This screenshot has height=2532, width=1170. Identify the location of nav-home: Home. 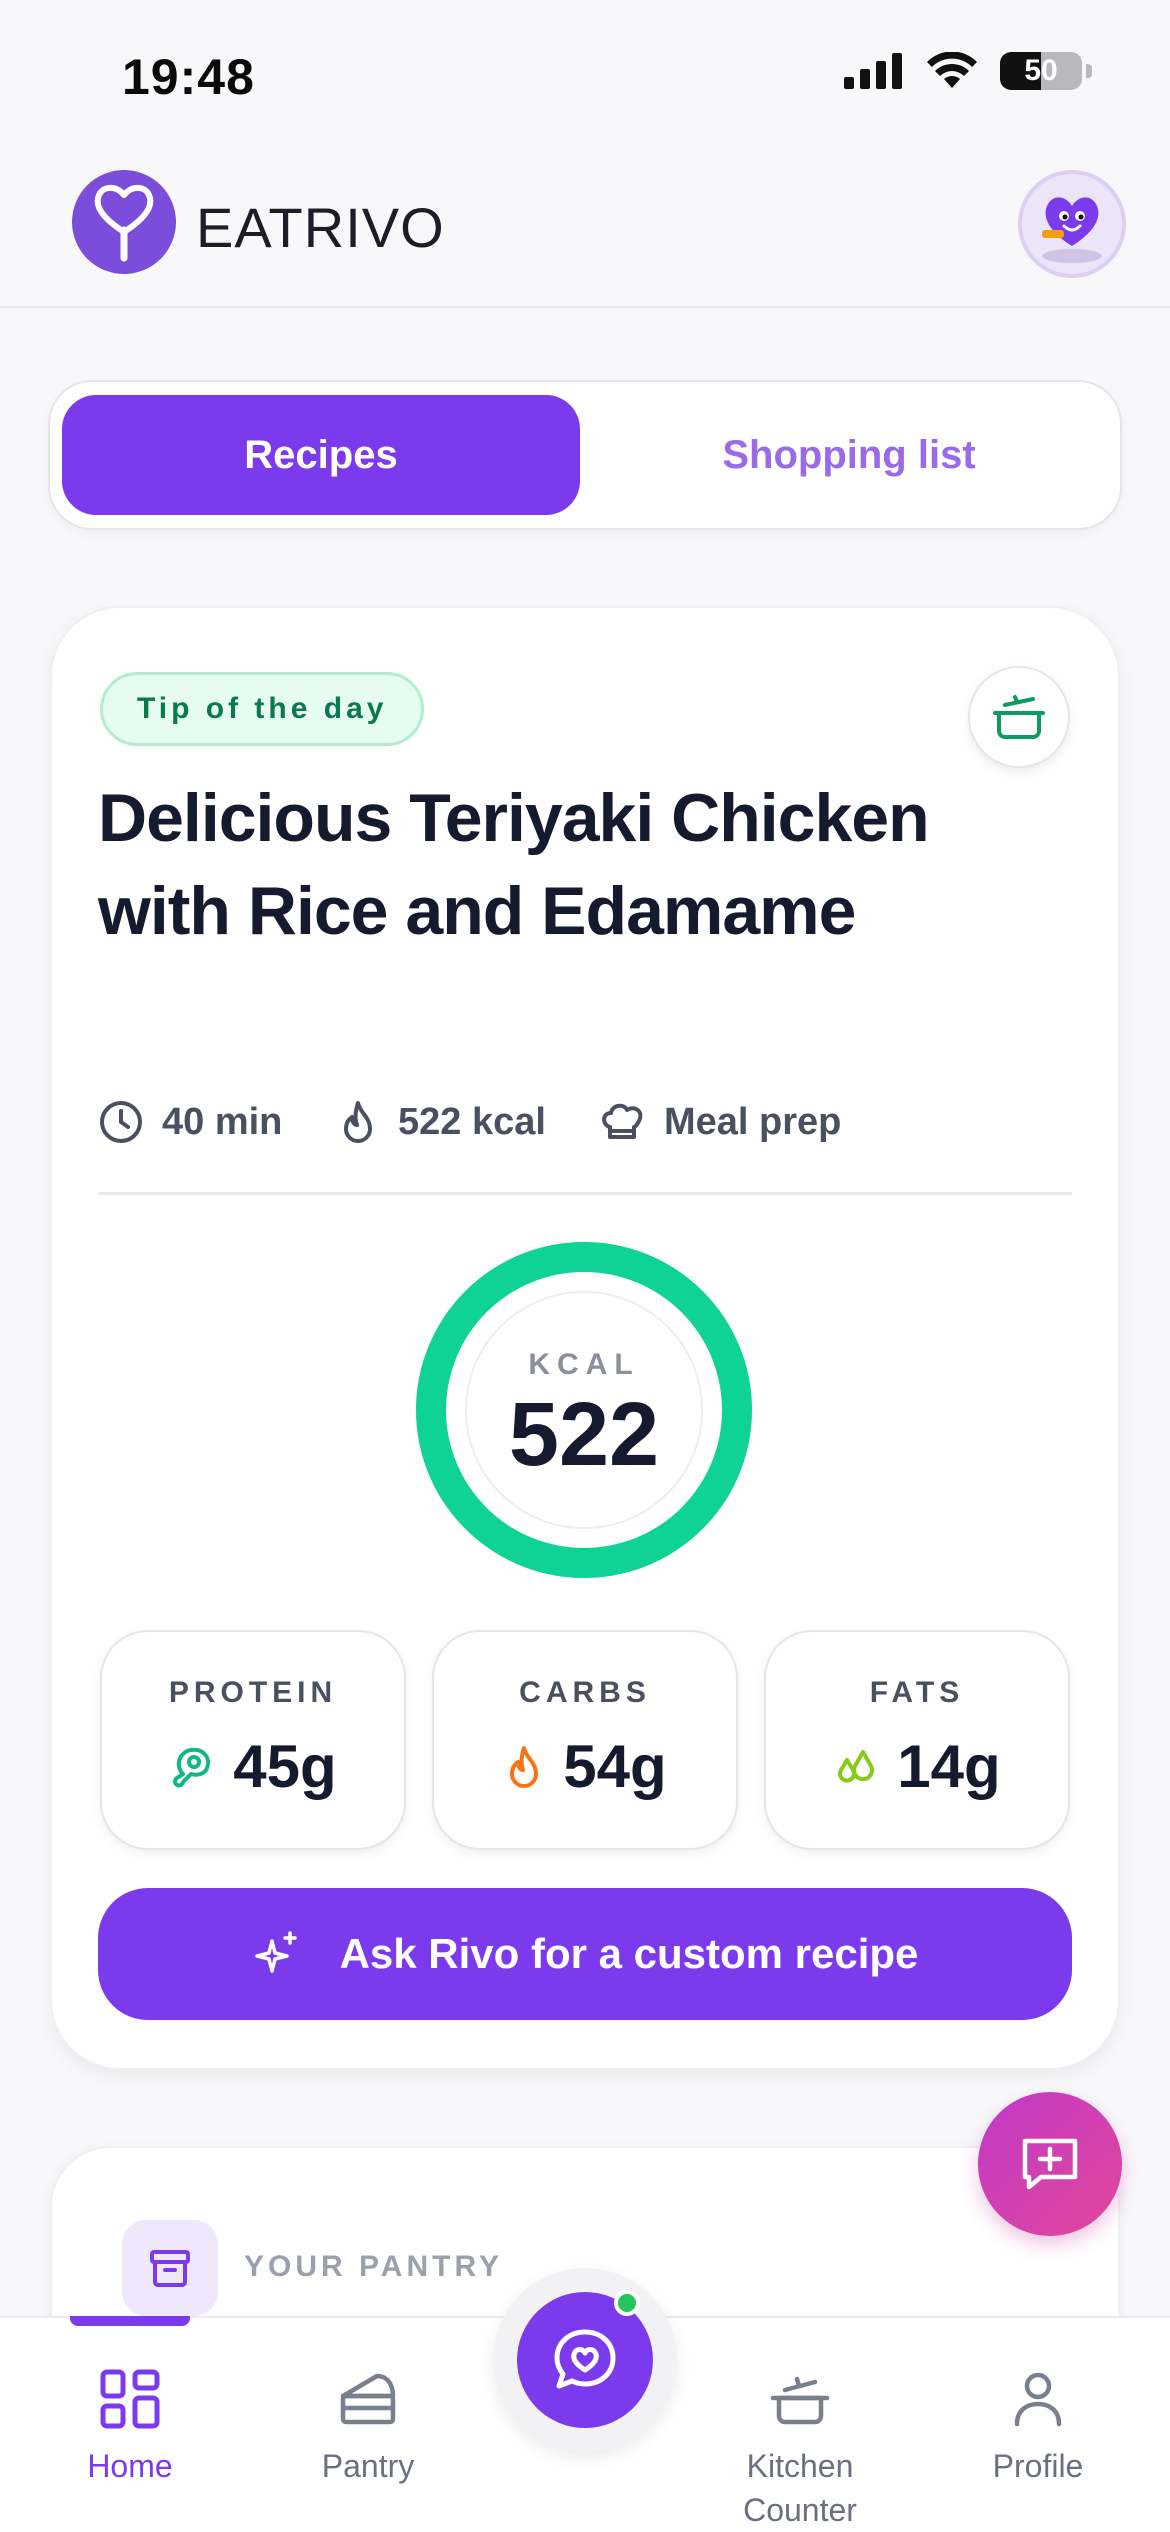
(130, 2428).